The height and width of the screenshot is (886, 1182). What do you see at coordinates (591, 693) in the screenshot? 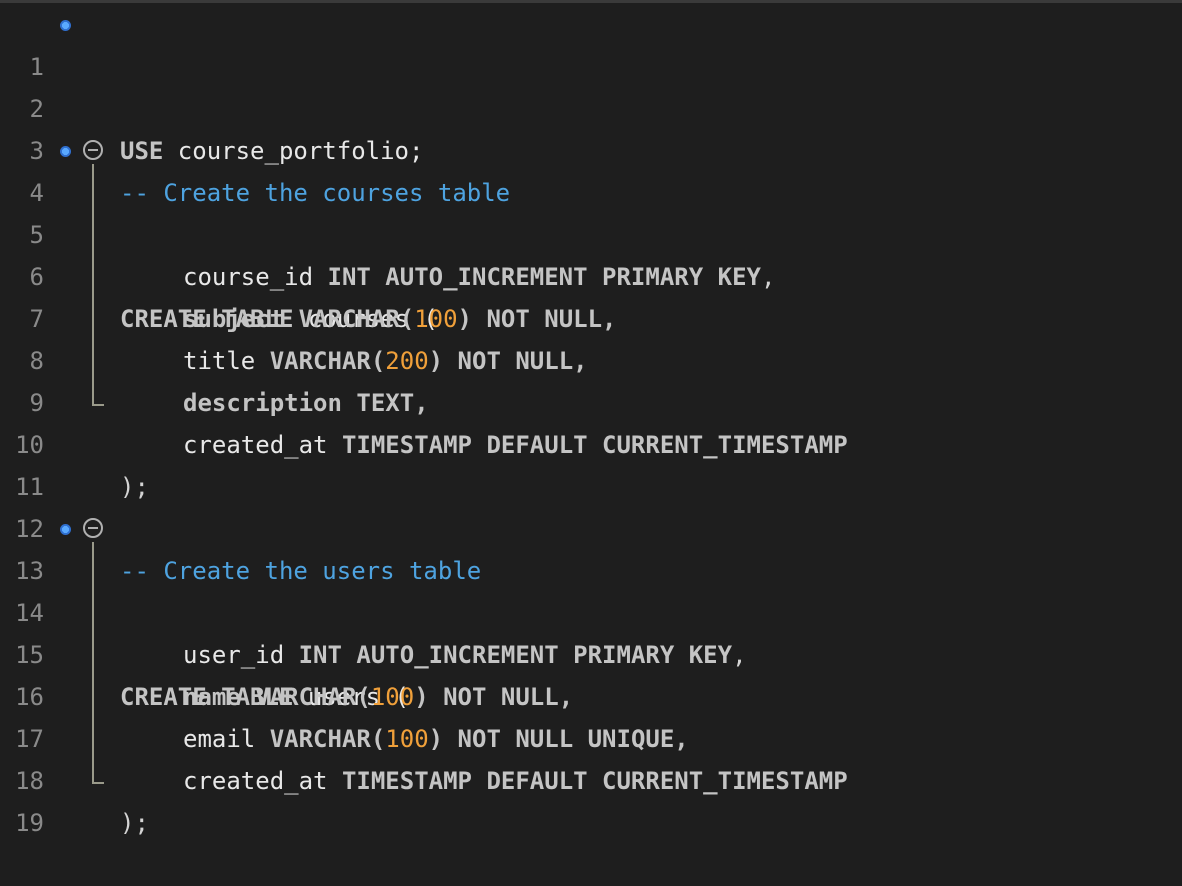
I see `code-line-16: 16 email VARCHAR(100) NOT NULL UNIQUE,` at bounding box center [591, 693].